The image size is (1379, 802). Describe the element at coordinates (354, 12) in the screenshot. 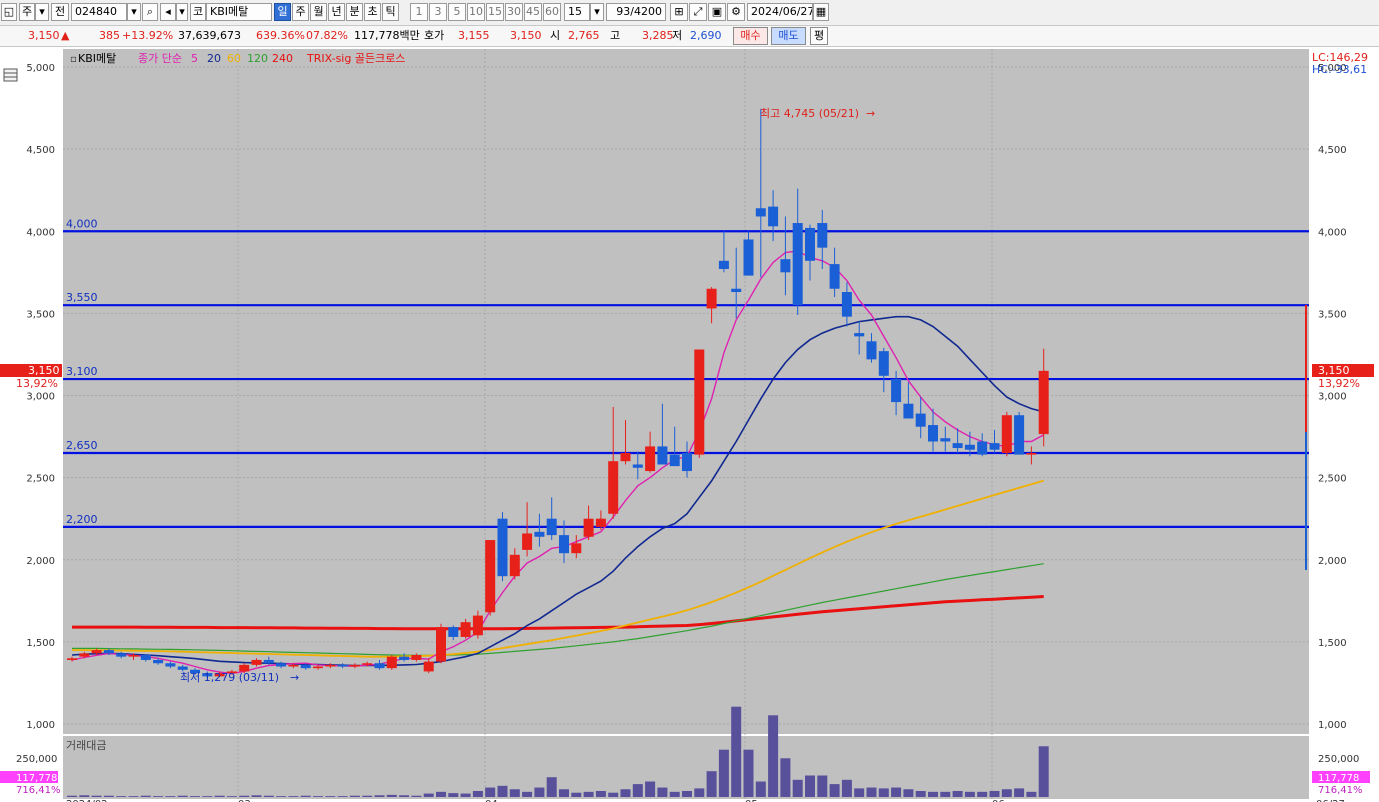

I see `period-button-분: 분` at that location.